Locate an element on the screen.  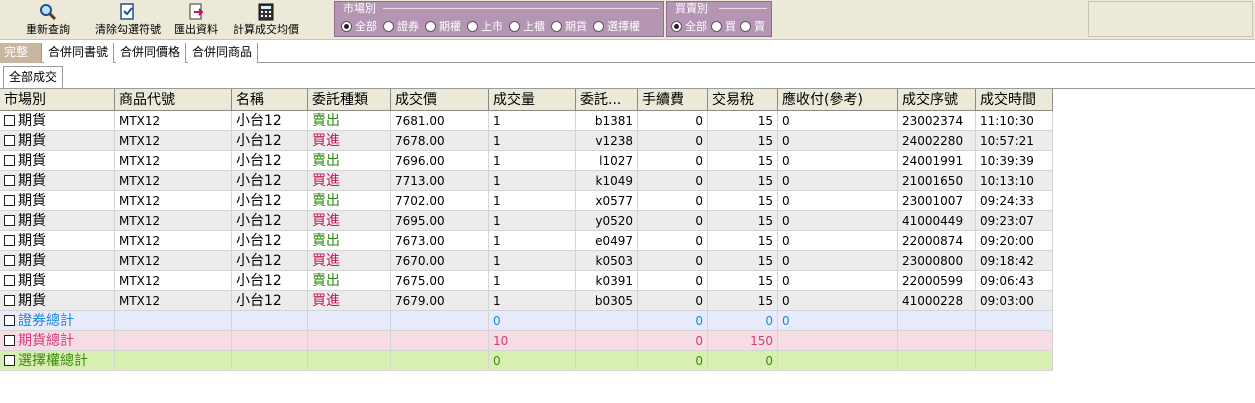
tab-merge-product: 合併同商品 is located at coordinates (223, 53).